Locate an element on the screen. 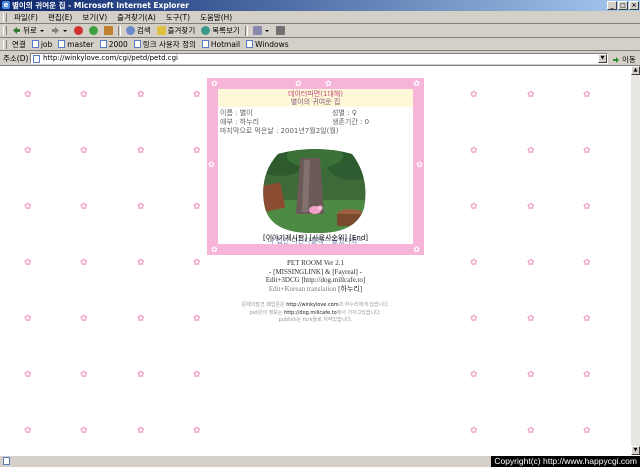  menu-help: 도움말(H) is located at coordinates (216, 17).